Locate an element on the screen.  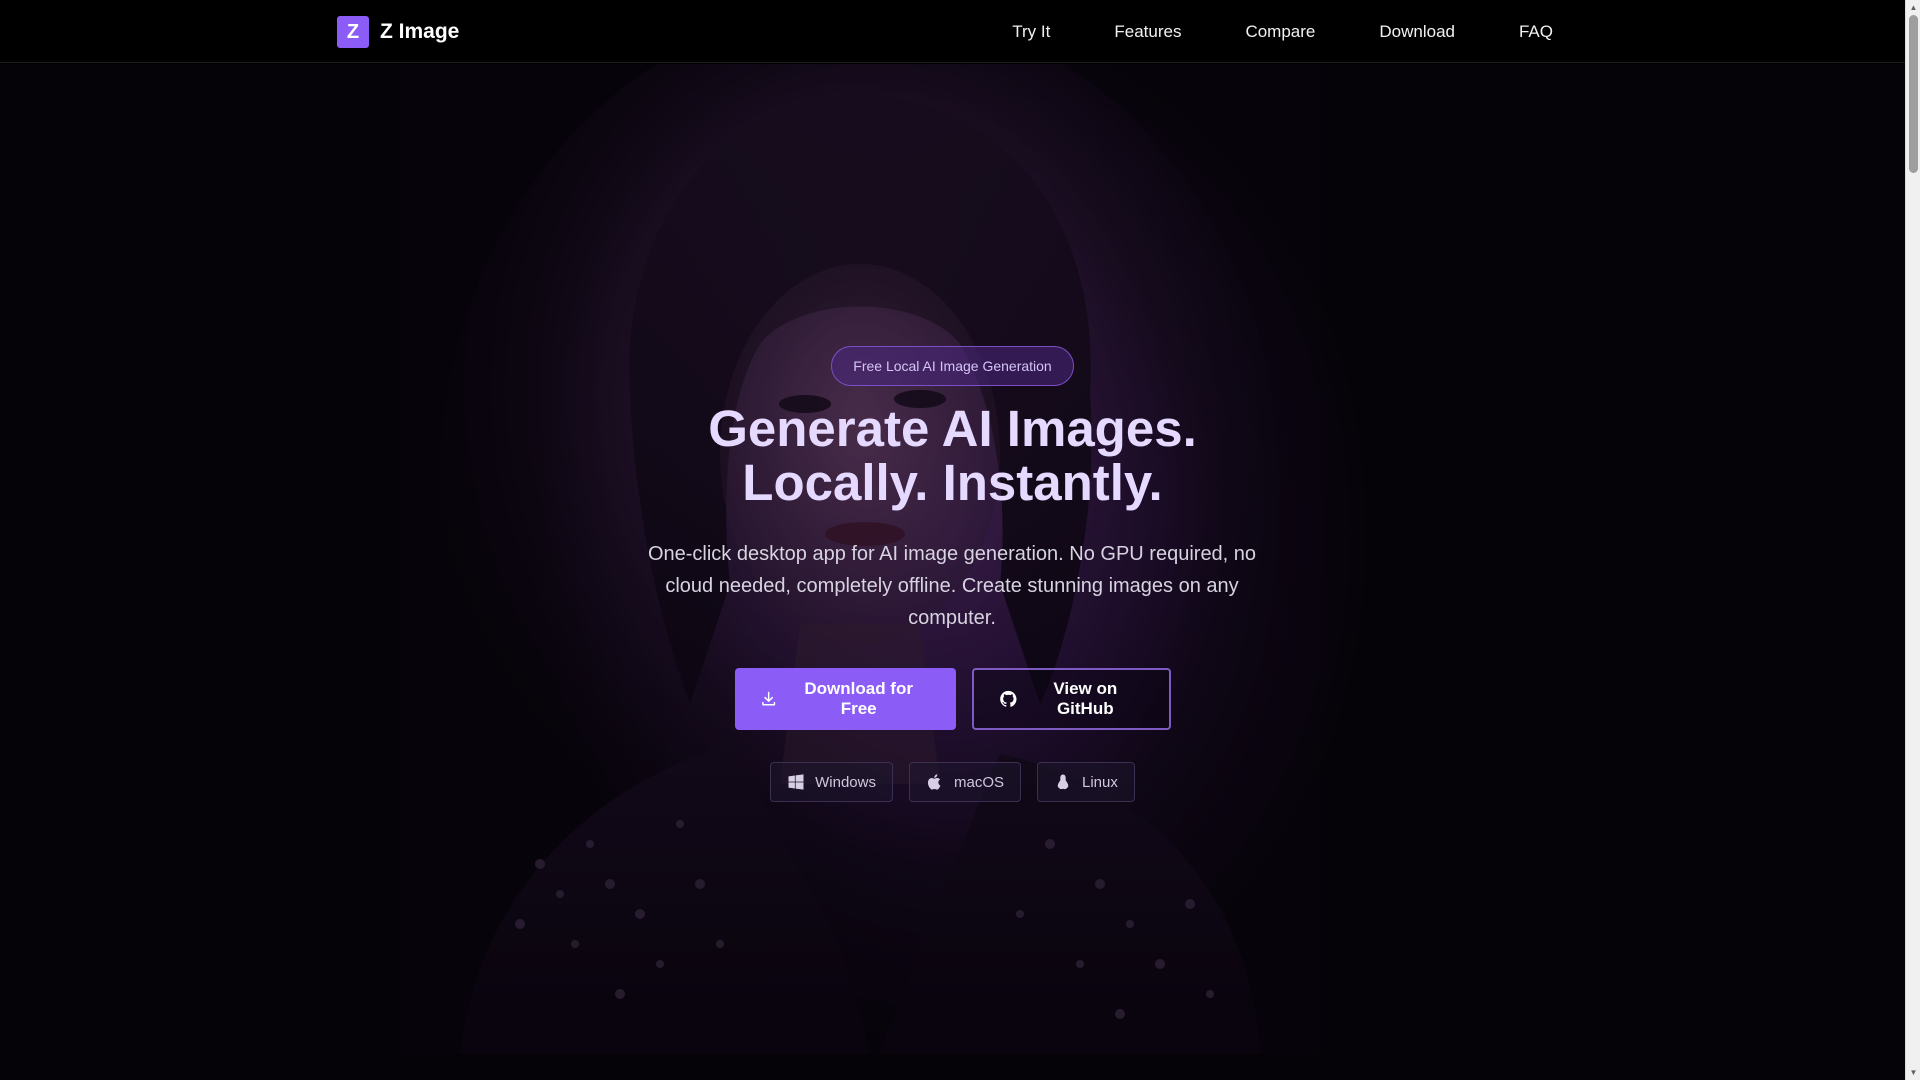
download-for-free-label: Download for Free is located at coordinates (858, 698).